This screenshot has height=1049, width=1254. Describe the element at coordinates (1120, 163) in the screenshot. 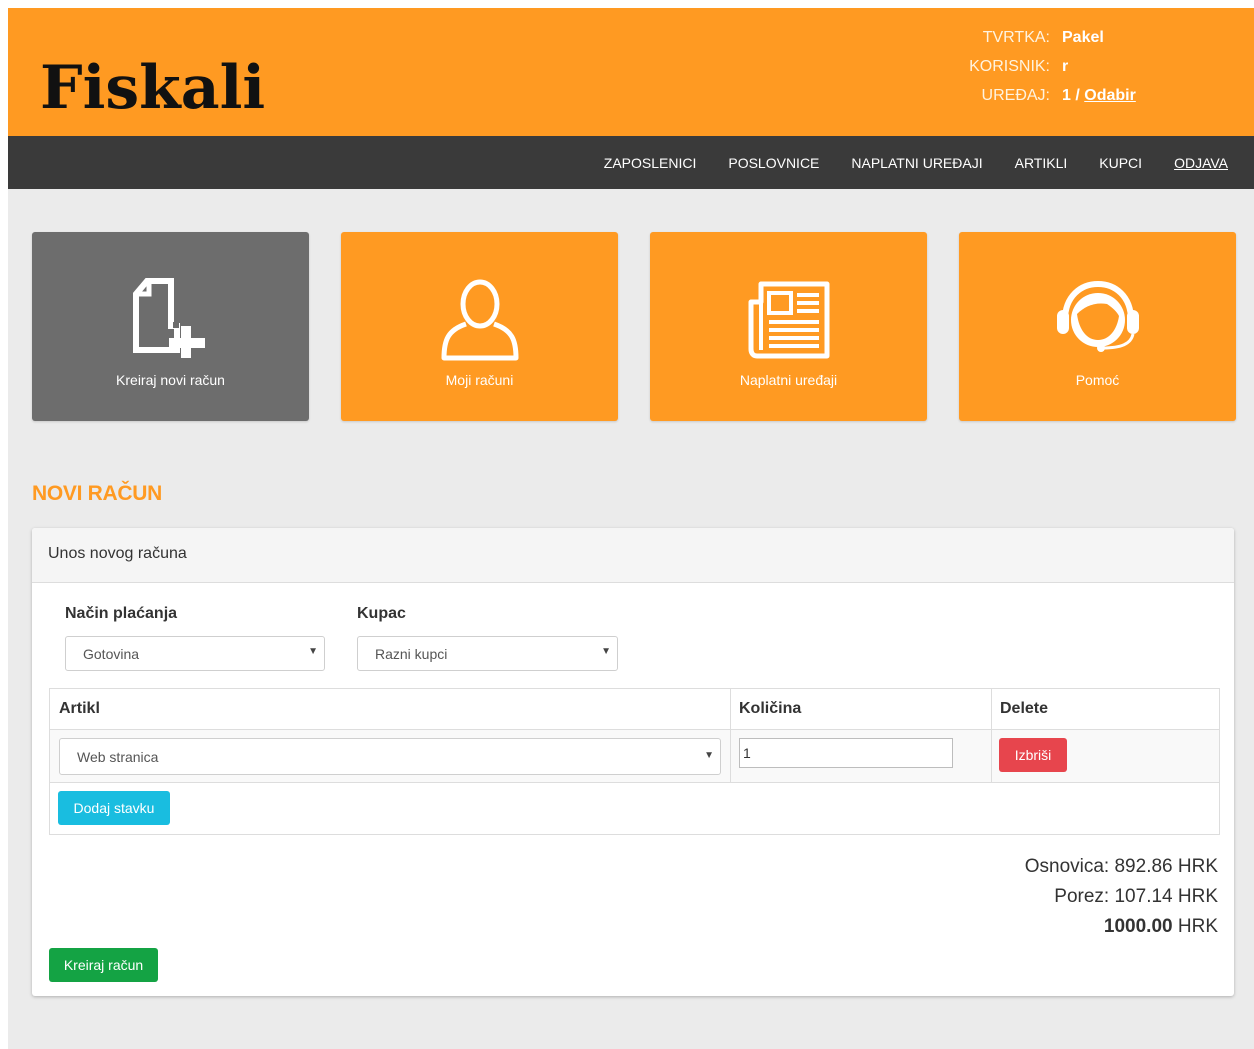

I see `nav-item-customers: KUPCI` at that location.